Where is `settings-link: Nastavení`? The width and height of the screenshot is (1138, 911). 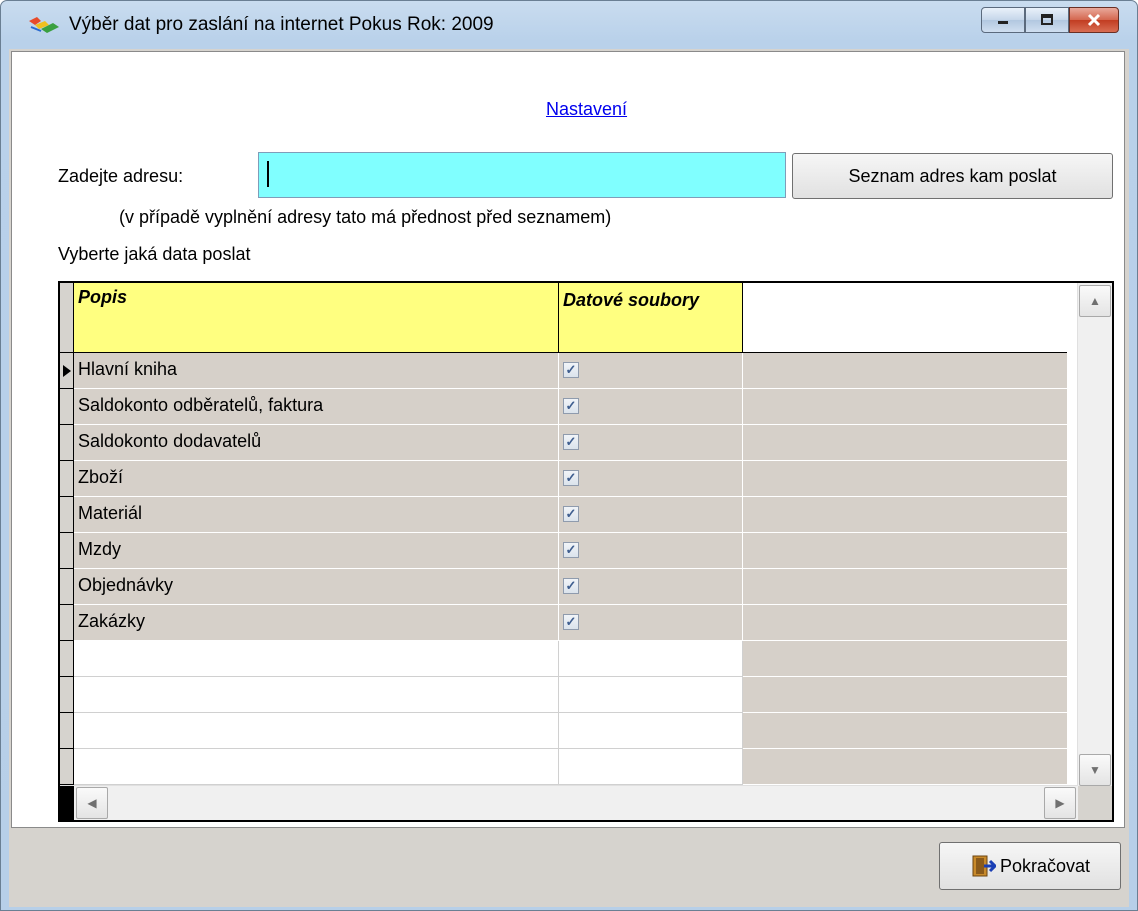
settings-link: Nastavení is located at coordinates (586, 109).